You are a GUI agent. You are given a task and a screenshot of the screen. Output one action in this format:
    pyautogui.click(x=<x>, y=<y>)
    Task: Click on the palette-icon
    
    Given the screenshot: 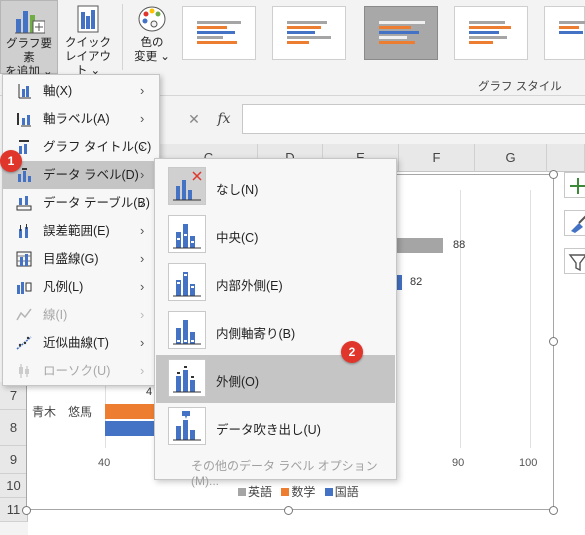 What is the action you would take?
    pyautogui.click(x=152, y=19)
    